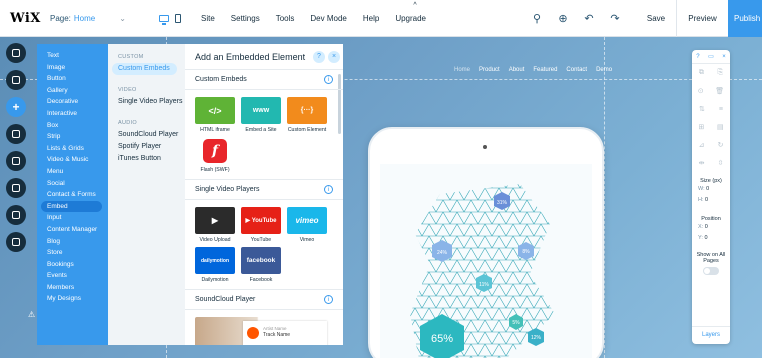 Image resolution: width=762 pixels, height=358 pixels. Describe the element at coordinates (724, 57) in the screenshot. I see `close-icon: ×` at that location.